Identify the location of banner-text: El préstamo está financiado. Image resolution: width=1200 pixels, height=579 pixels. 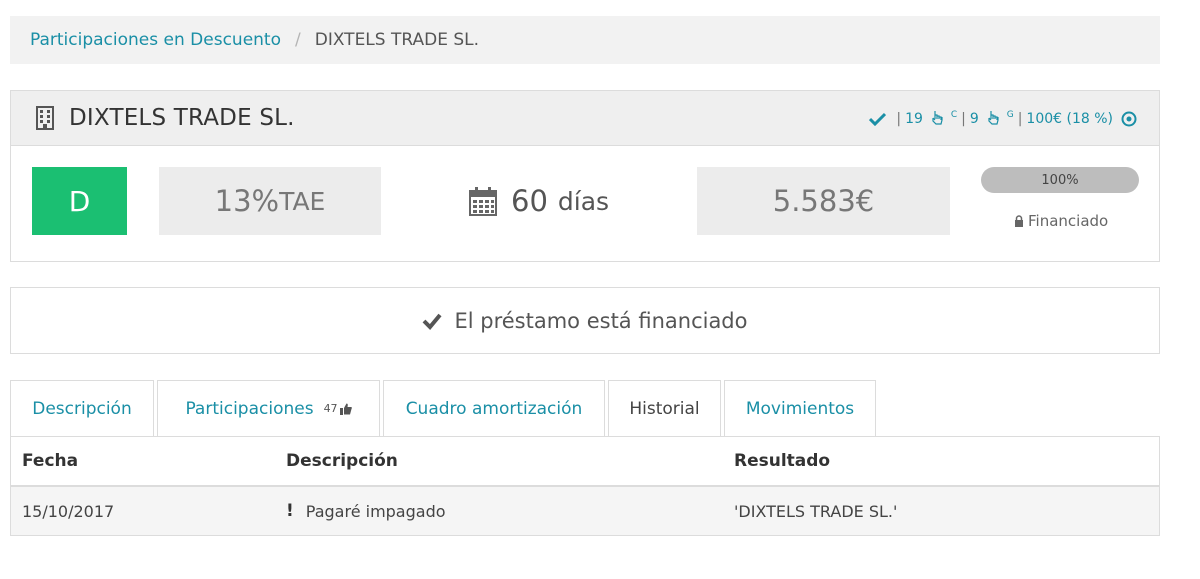
(601, 320).